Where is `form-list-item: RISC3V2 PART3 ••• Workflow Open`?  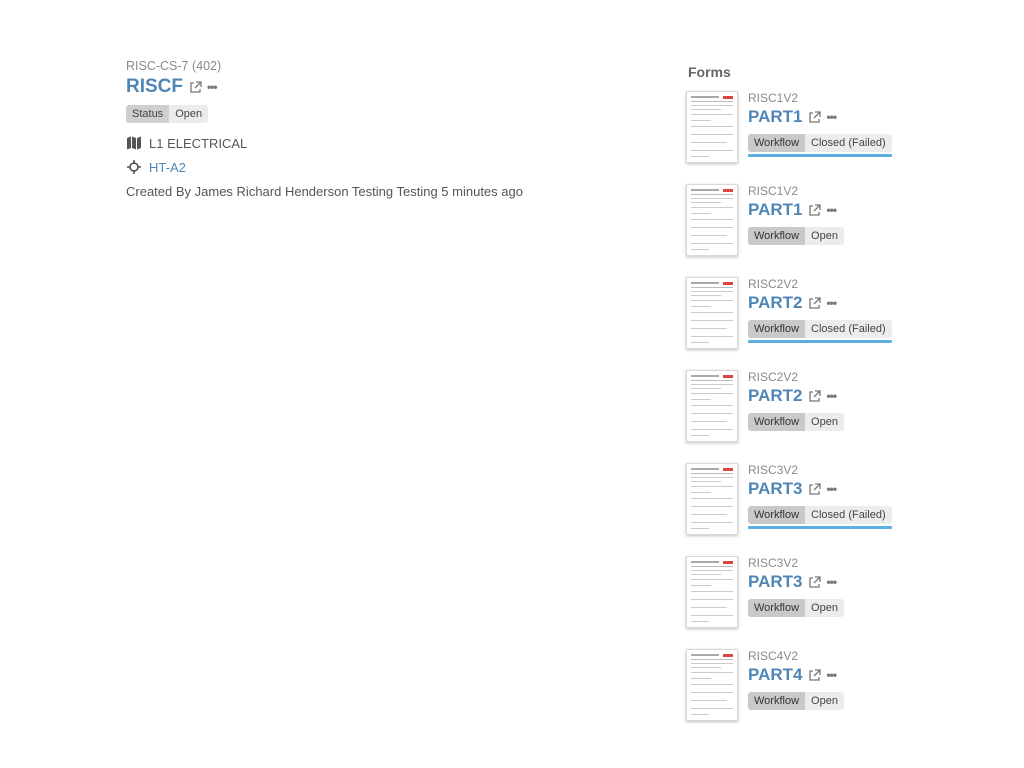 form-list-item: RISC3V2 PART3 ••• Workflow Open is located at coordinates (846, 602).